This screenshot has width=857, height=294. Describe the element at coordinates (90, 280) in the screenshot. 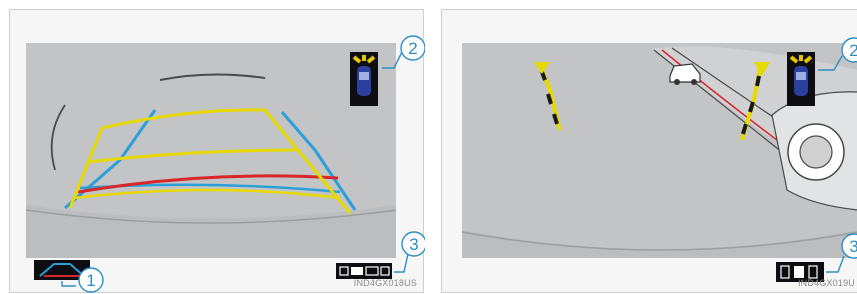

I see `callout-1-number: 1` at that location.